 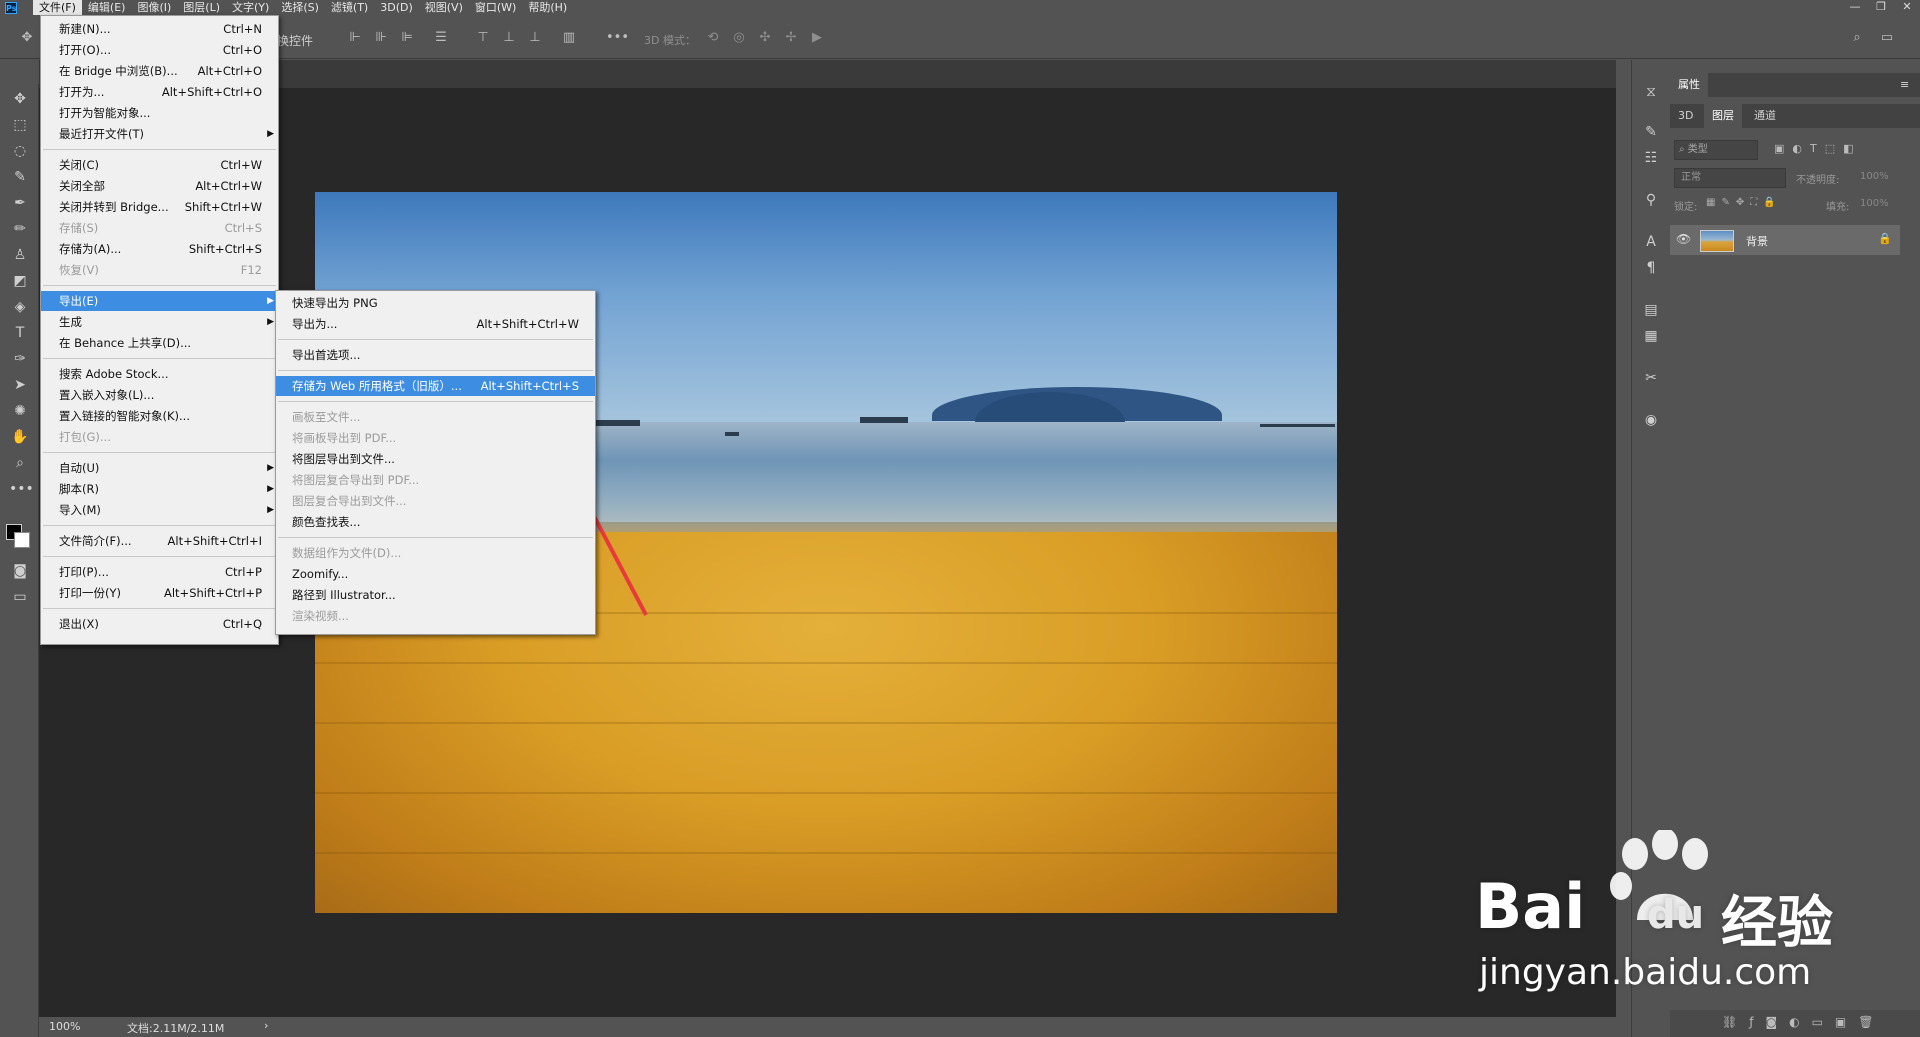 I want to click on history-icon: ⧖, so click(x=1651, y=92).